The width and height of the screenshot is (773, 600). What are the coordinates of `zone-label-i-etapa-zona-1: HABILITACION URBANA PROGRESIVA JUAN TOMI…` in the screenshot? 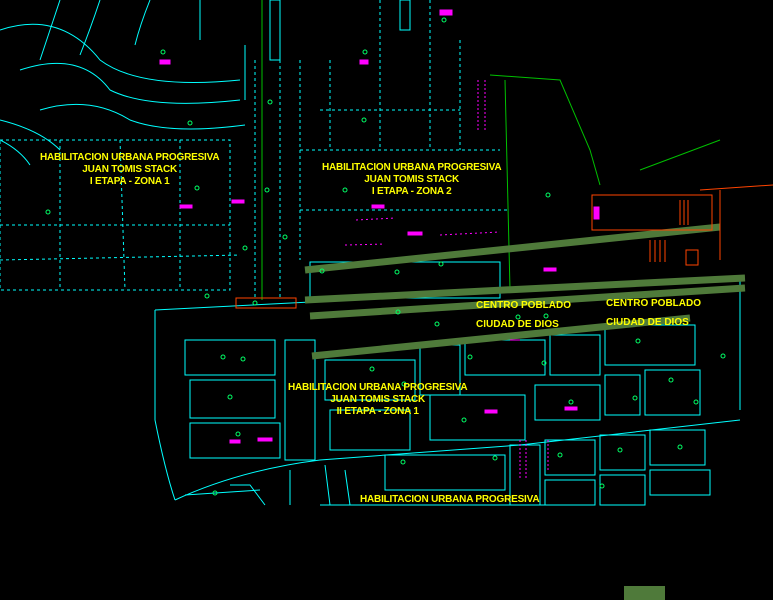 It's located at (130, 170).